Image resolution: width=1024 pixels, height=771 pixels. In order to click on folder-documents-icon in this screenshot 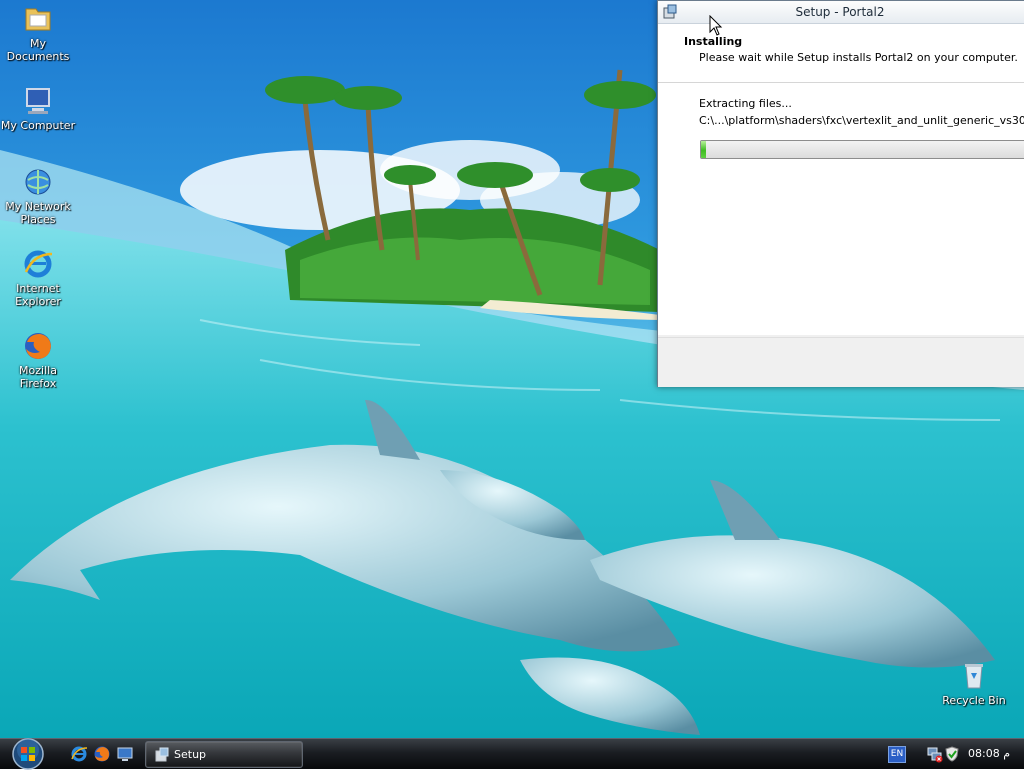, I will do `click(38, 19)`.